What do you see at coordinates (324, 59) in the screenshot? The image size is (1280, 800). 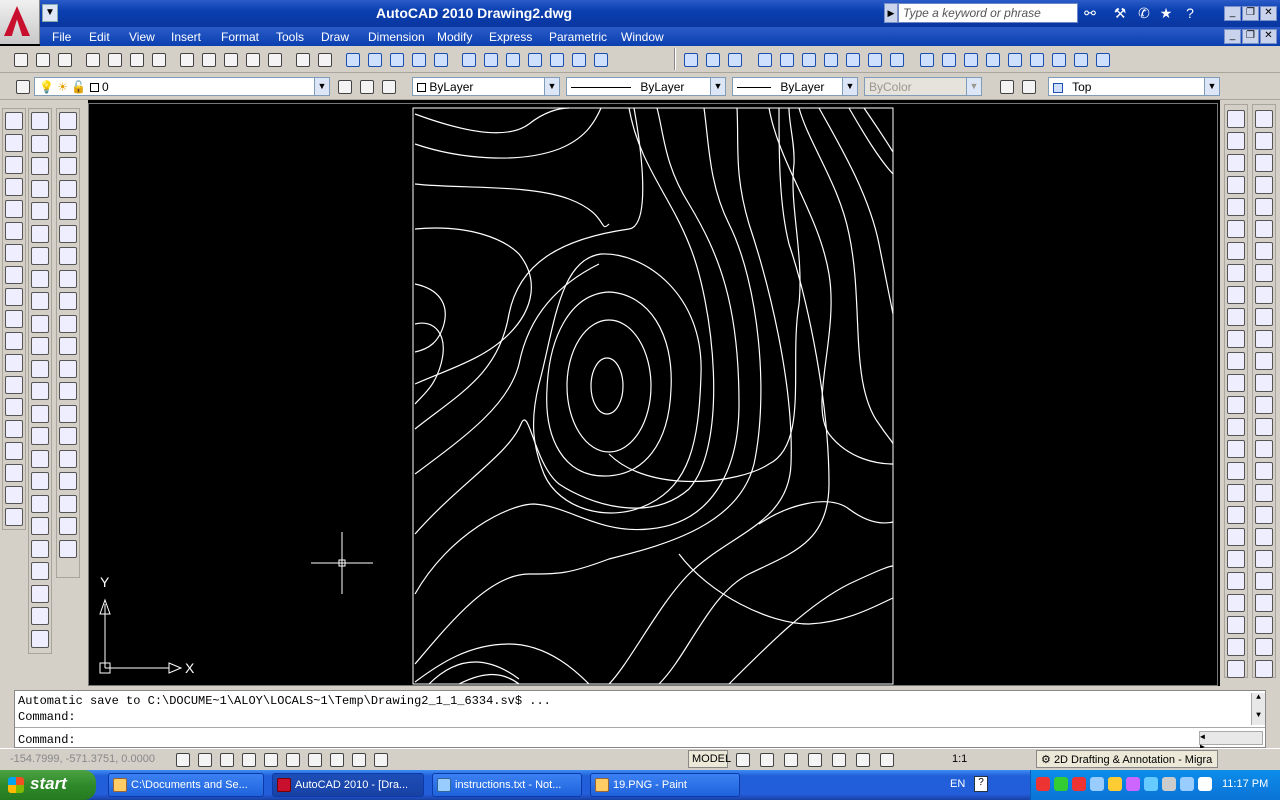 I see `redo-icon` at bounding box center [324, 59].